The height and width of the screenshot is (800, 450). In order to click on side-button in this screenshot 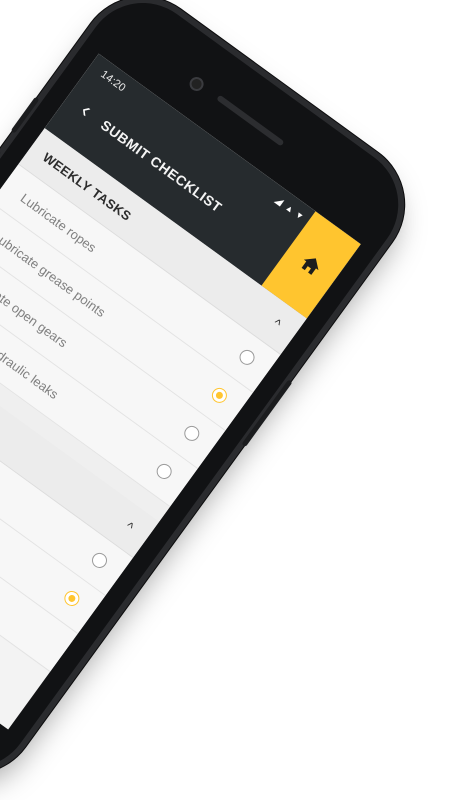, I will do `click(25, 115)`.